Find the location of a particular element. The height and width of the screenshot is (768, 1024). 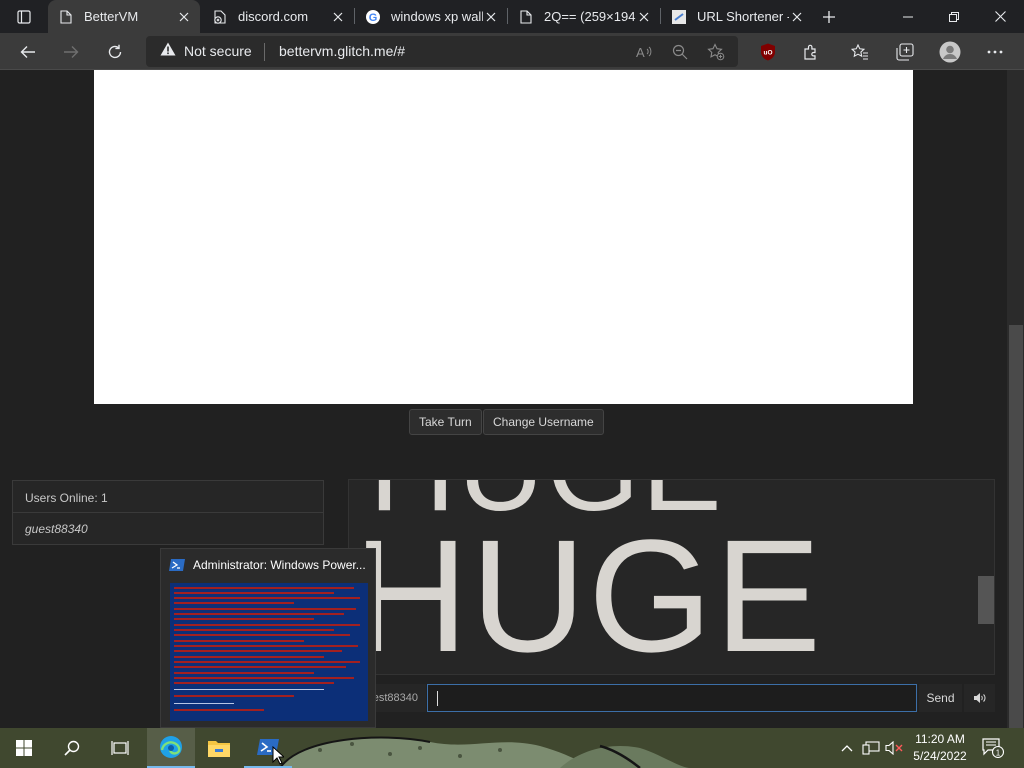

google-icon: G is located at coordinates (373, 17).